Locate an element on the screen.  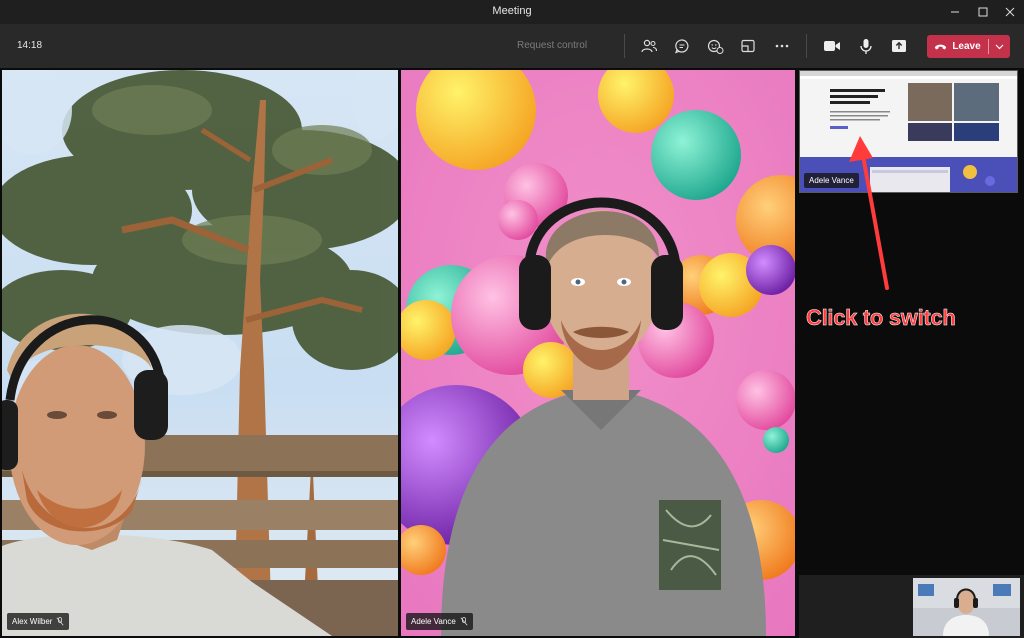
title-bar: Meeting is located at coordinates (512, 12).